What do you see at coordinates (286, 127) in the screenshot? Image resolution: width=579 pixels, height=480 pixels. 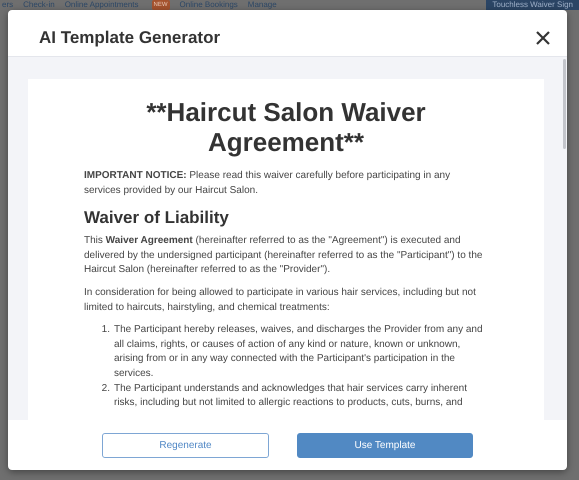 I see `document-title: **Haircut Salon Waiver Agreement**` at bounding box center [286, 127].